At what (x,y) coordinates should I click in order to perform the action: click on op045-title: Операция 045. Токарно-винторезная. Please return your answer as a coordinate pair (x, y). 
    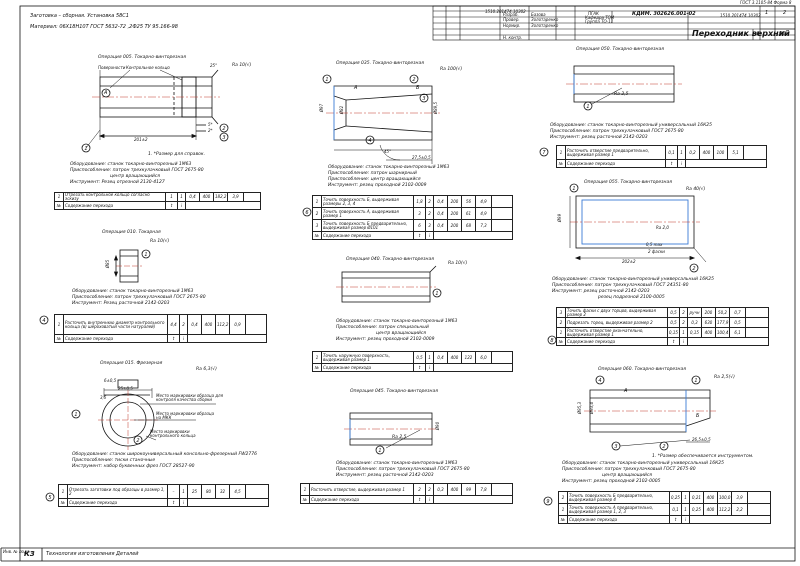
    Looking at the image, I should click on (394, 391).